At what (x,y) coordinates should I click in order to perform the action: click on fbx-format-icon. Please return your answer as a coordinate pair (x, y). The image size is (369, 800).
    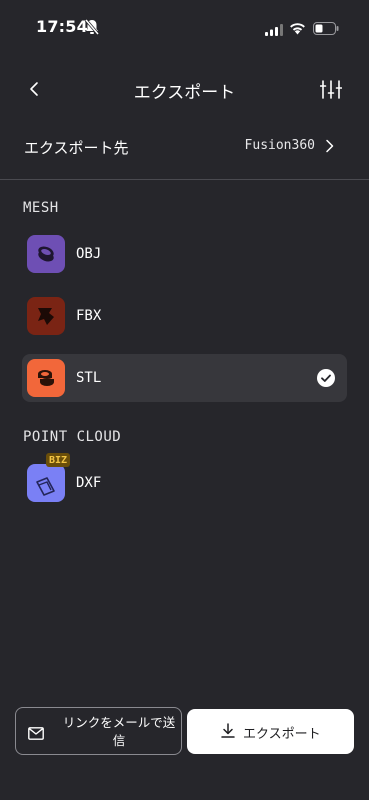
    Looking at the image, I should click on (46, 316).